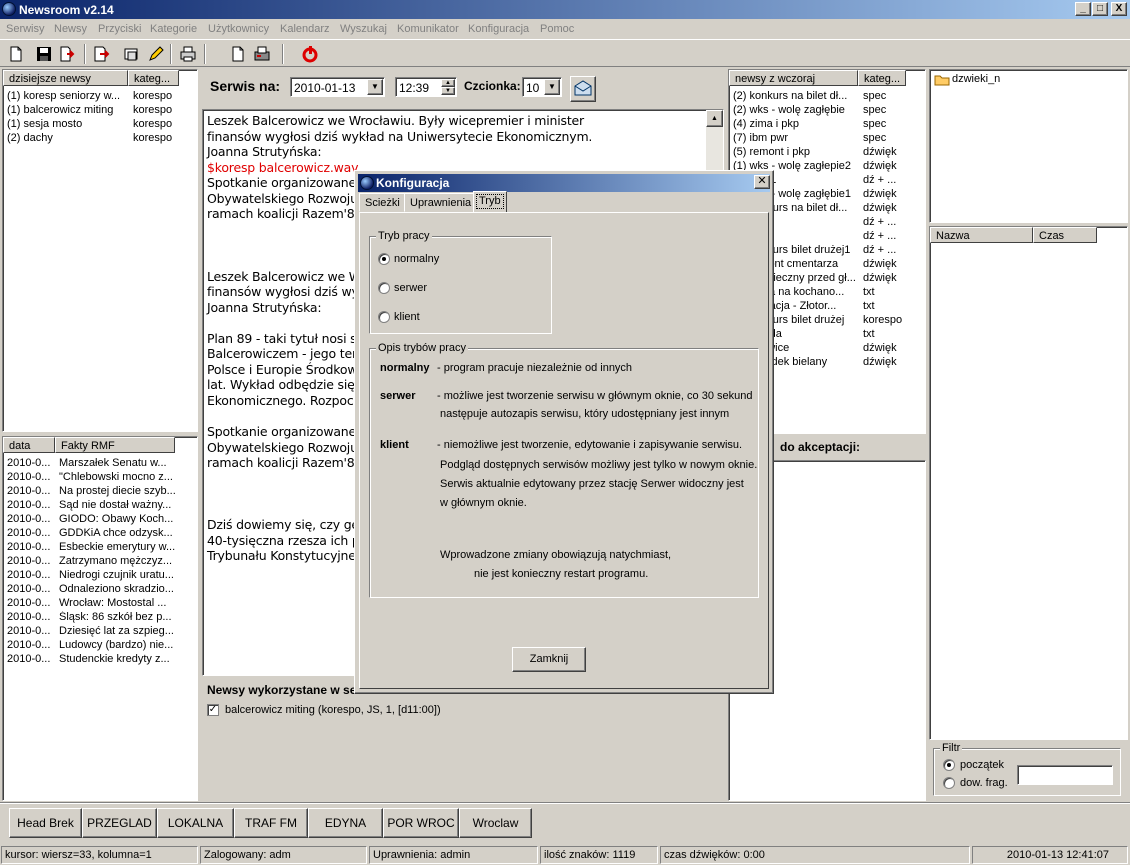  Describe the element at coordinates (976, 79) in the screenshot. I see `folder-name: dzwieki_n` at that location.